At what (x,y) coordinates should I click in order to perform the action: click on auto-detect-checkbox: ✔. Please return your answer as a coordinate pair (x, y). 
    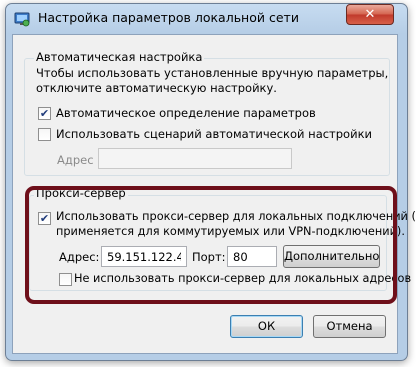
    Looking at the image, I should click on (44, 113).